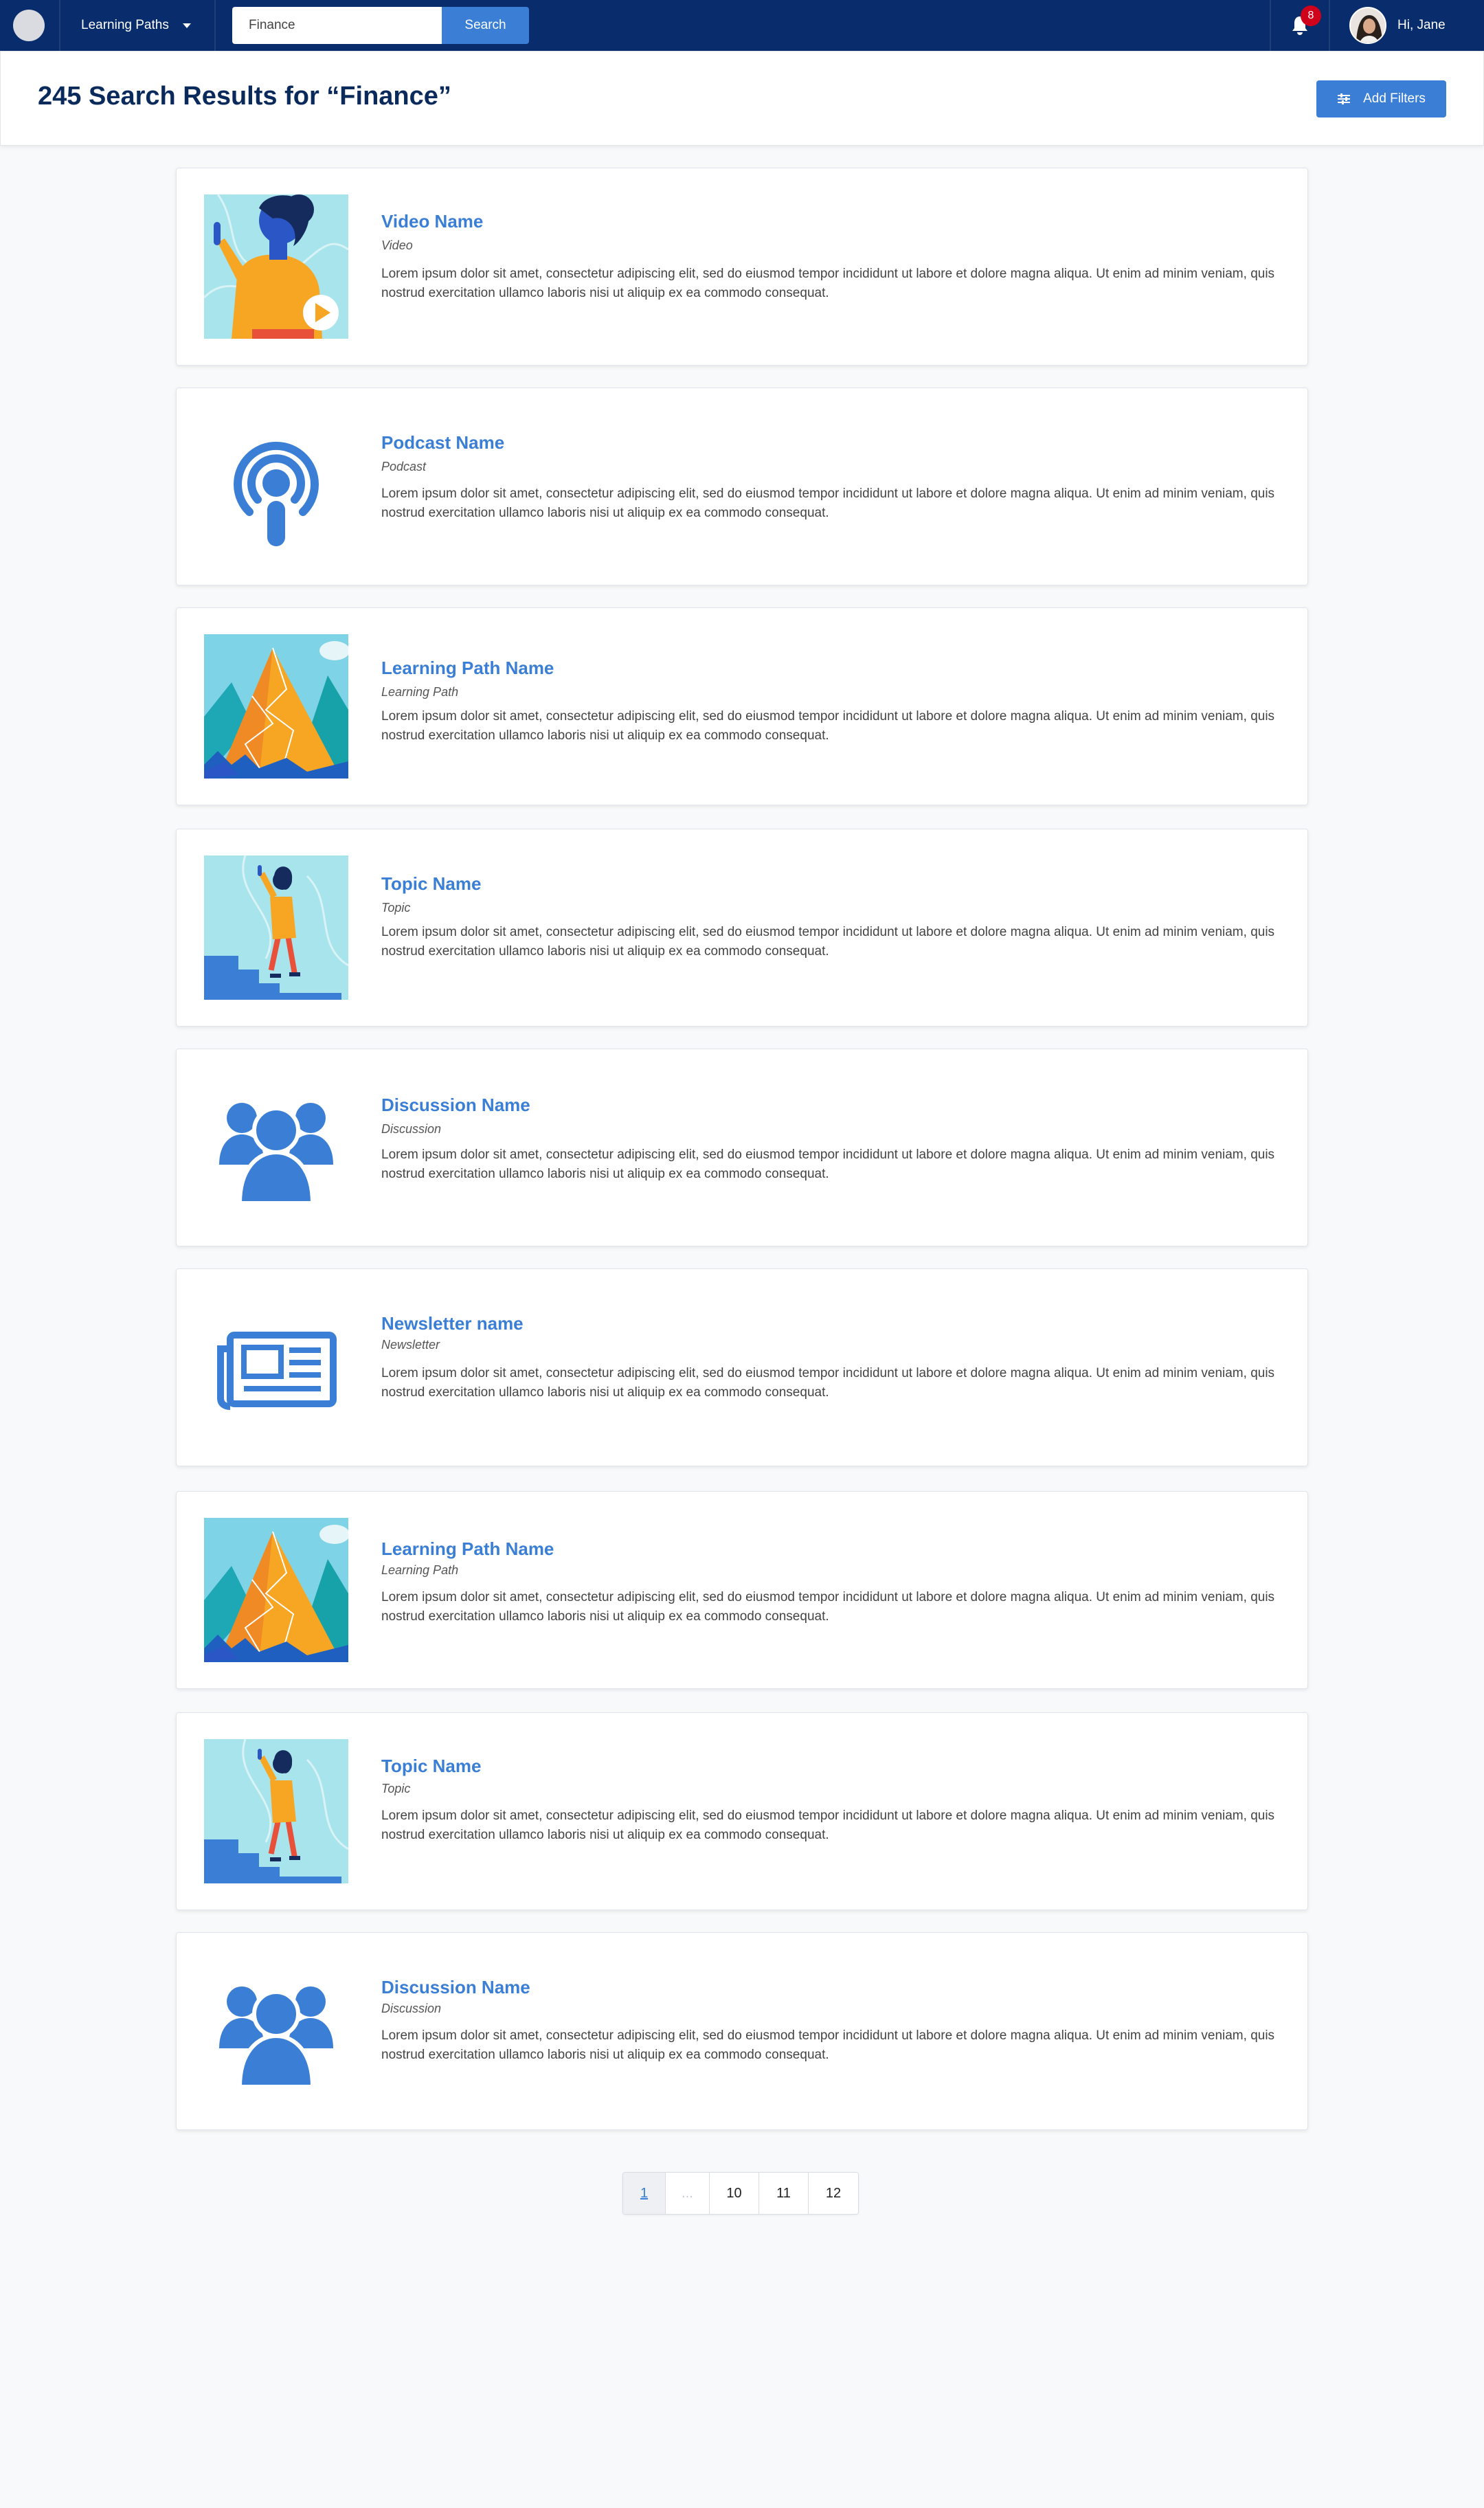  Describe the element at coordinates (432, 221) in the screenshot. I see `result-title: Video Name` at that location.